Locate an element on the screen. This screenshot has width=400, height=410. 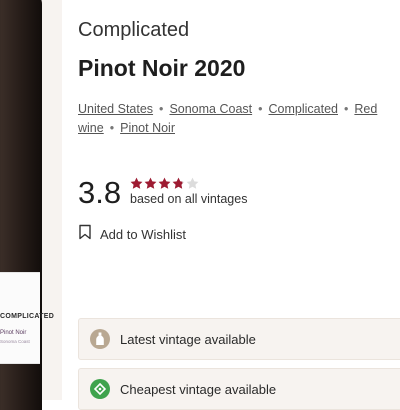
breadcrumb-country: United States is located at coordinates (115, 109).